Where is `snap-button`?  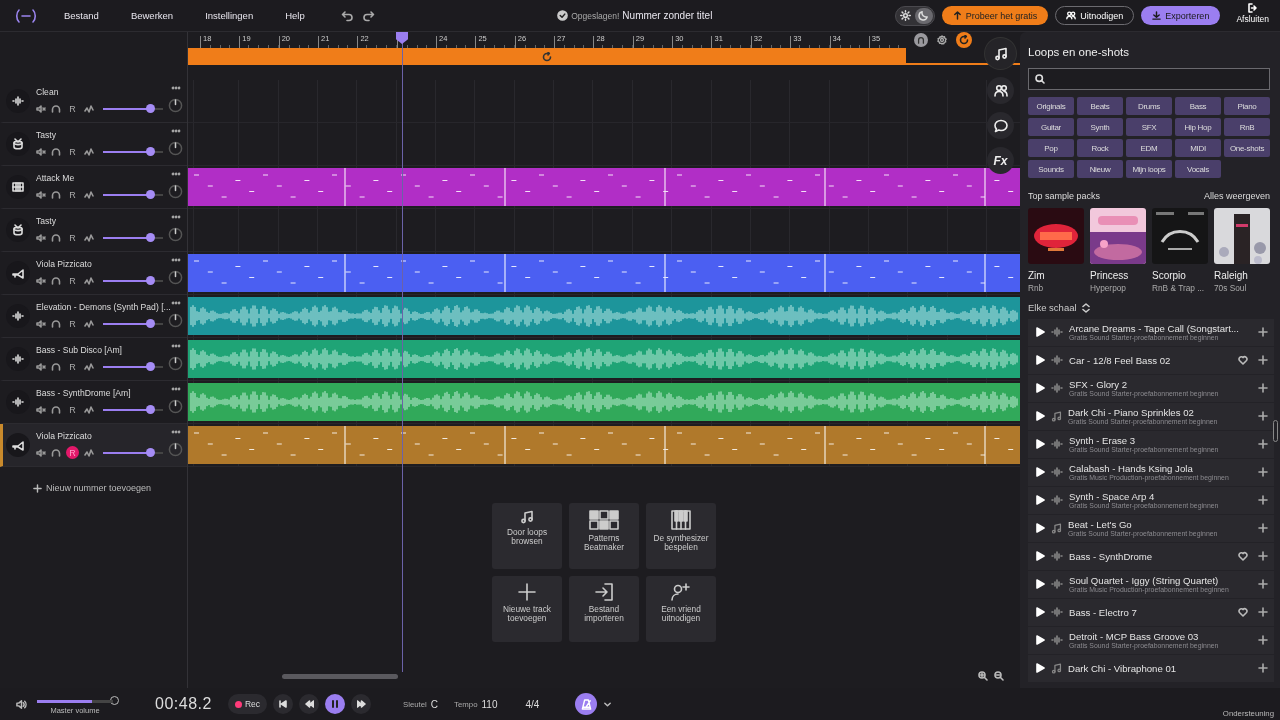 snap-button is located at coordinates (921, 40).